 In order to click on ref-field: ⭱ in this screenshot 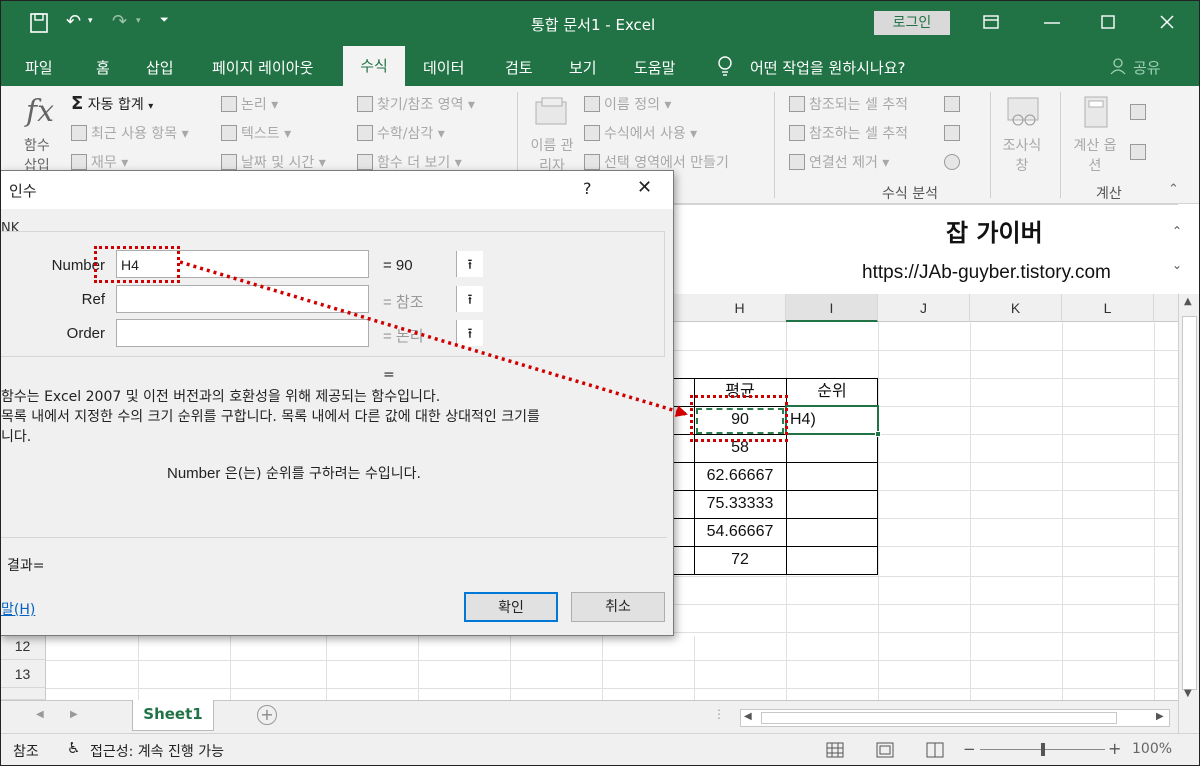, I will do `click(299, 299)`.